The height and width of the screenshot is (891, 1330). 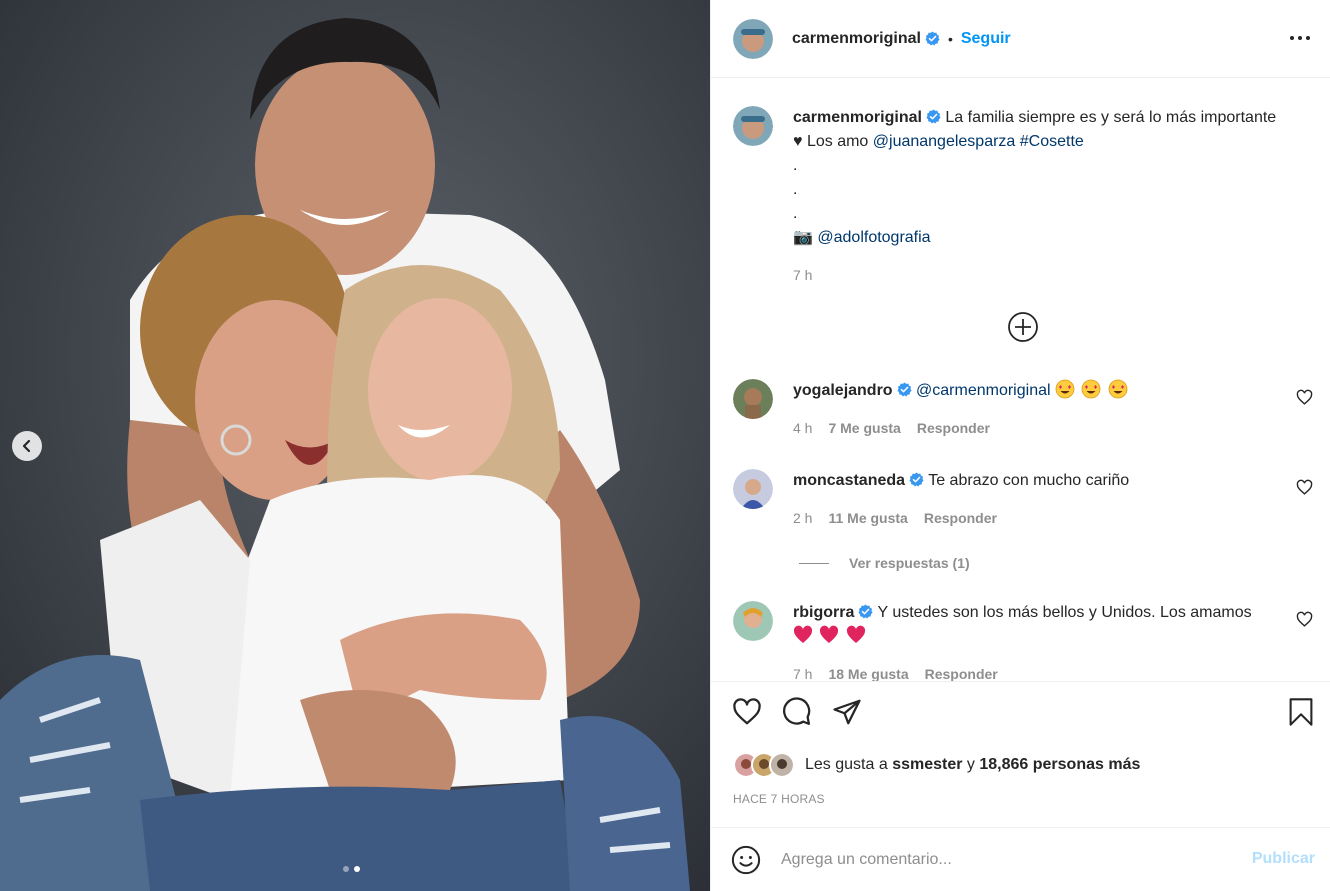 What do you see at coordinates (802, 428) in the screenshot?
I see `comment-time: 4 h` at bounding box center [802, 428].